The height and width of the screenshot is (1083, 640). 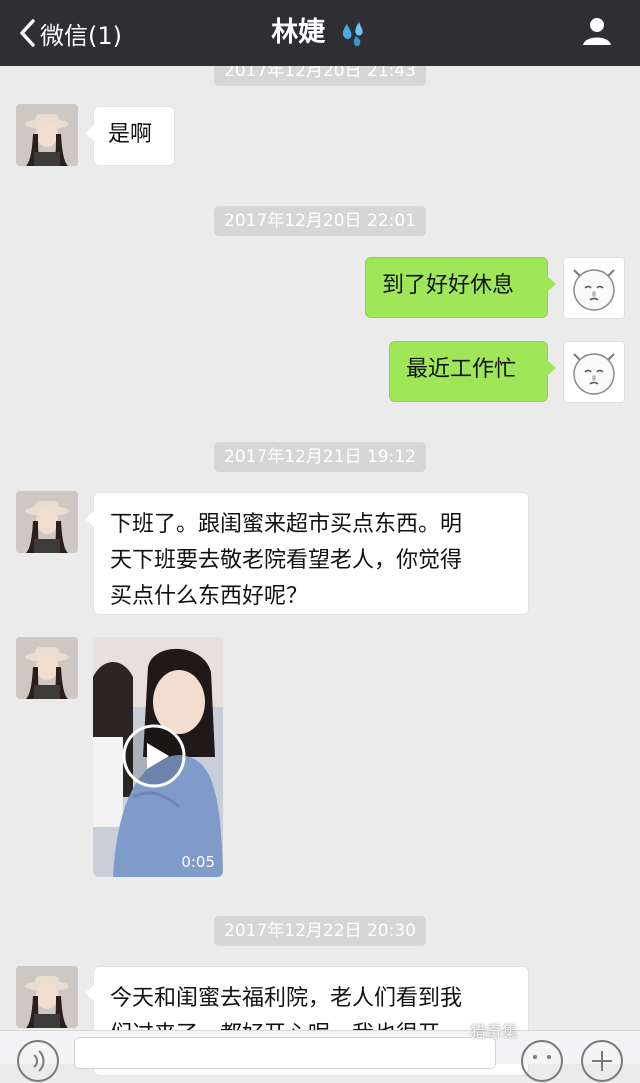 I want to click on sweat-drops-icon, so click(x=352, y=33).